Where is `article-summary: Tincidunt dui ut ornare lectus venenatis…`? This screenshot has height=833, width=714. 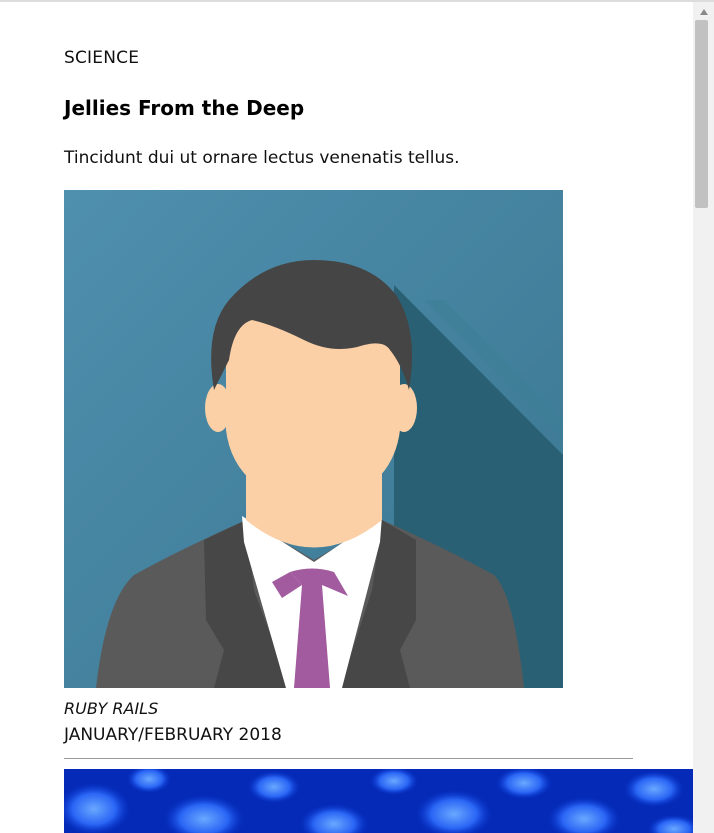 article-summary: Tincidunt dui ut ornare lectus venenatis… is located at coordinates (262, 158).